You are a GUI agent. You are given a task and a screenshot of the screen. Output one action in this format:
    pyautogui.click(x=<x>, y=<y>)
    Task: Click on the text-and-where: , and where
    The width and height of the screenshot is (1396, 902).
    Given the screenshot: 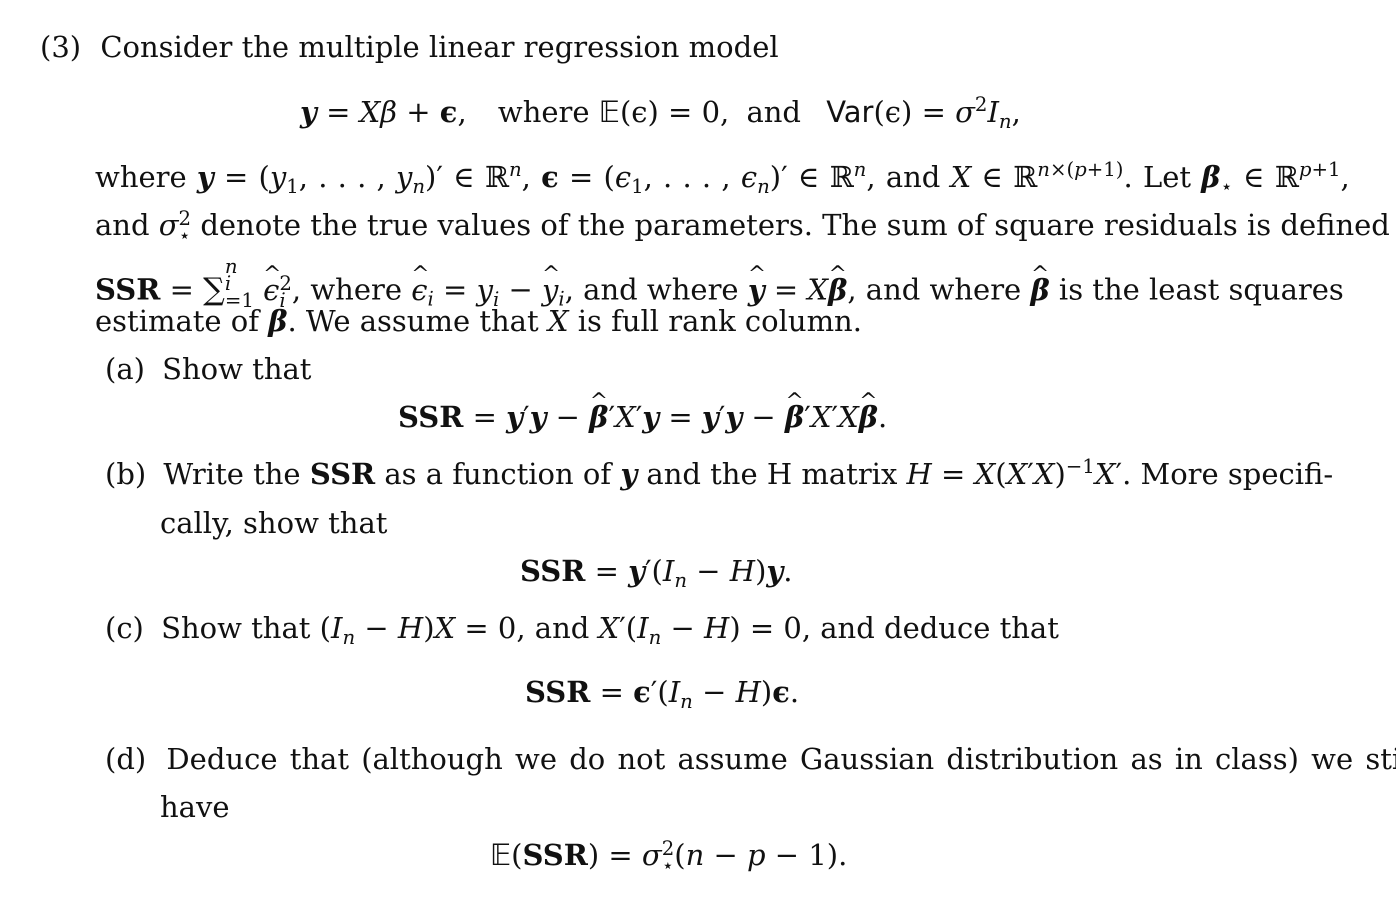 What is the action you would take?
    pyautogui.click(x=651, y=289)
    